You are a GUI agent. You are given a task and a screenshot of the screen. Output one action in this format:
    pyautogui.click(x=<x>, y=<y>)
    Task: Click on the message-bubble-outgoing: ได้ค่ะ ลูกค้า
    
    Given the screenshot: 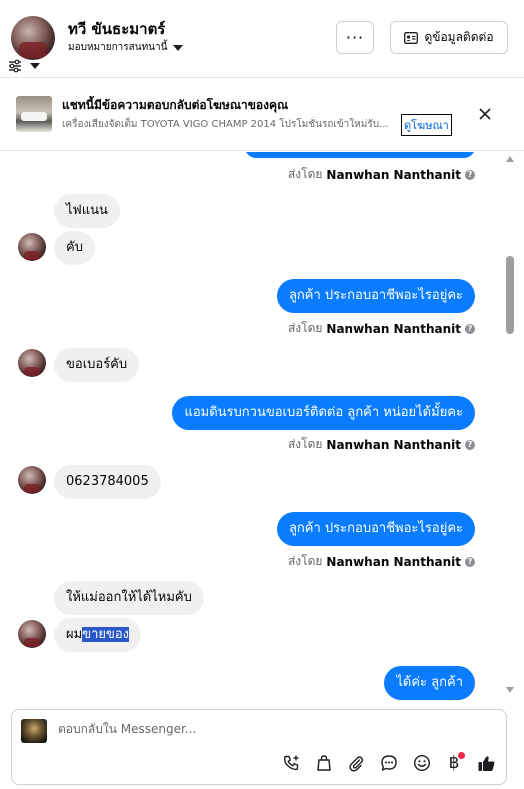 What is the action you would take?
    pyautogui.click(x=429, y=683)
    